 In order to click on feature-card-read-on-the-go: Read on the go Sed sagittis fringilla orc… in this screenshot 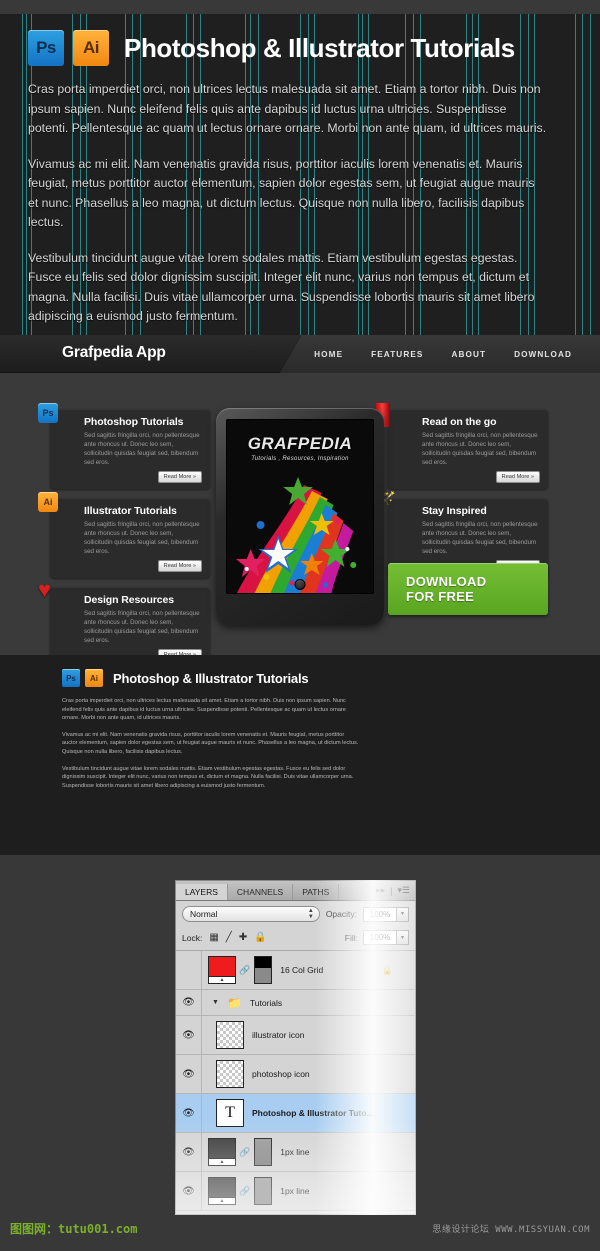, I will do `click(462, 446)`.